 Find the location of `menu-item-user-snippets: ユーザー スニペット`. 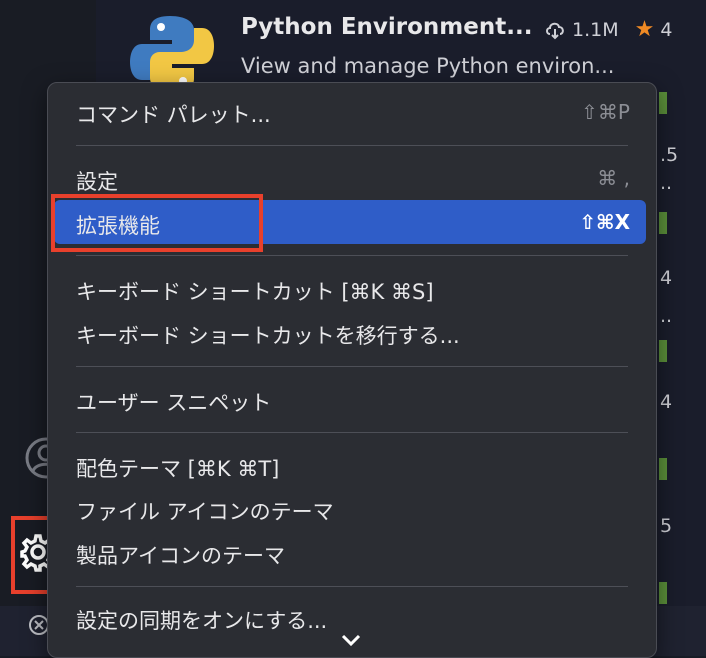

menu-item-user-snippets: ユーザー スニペット is located at coordinates (173, 402).